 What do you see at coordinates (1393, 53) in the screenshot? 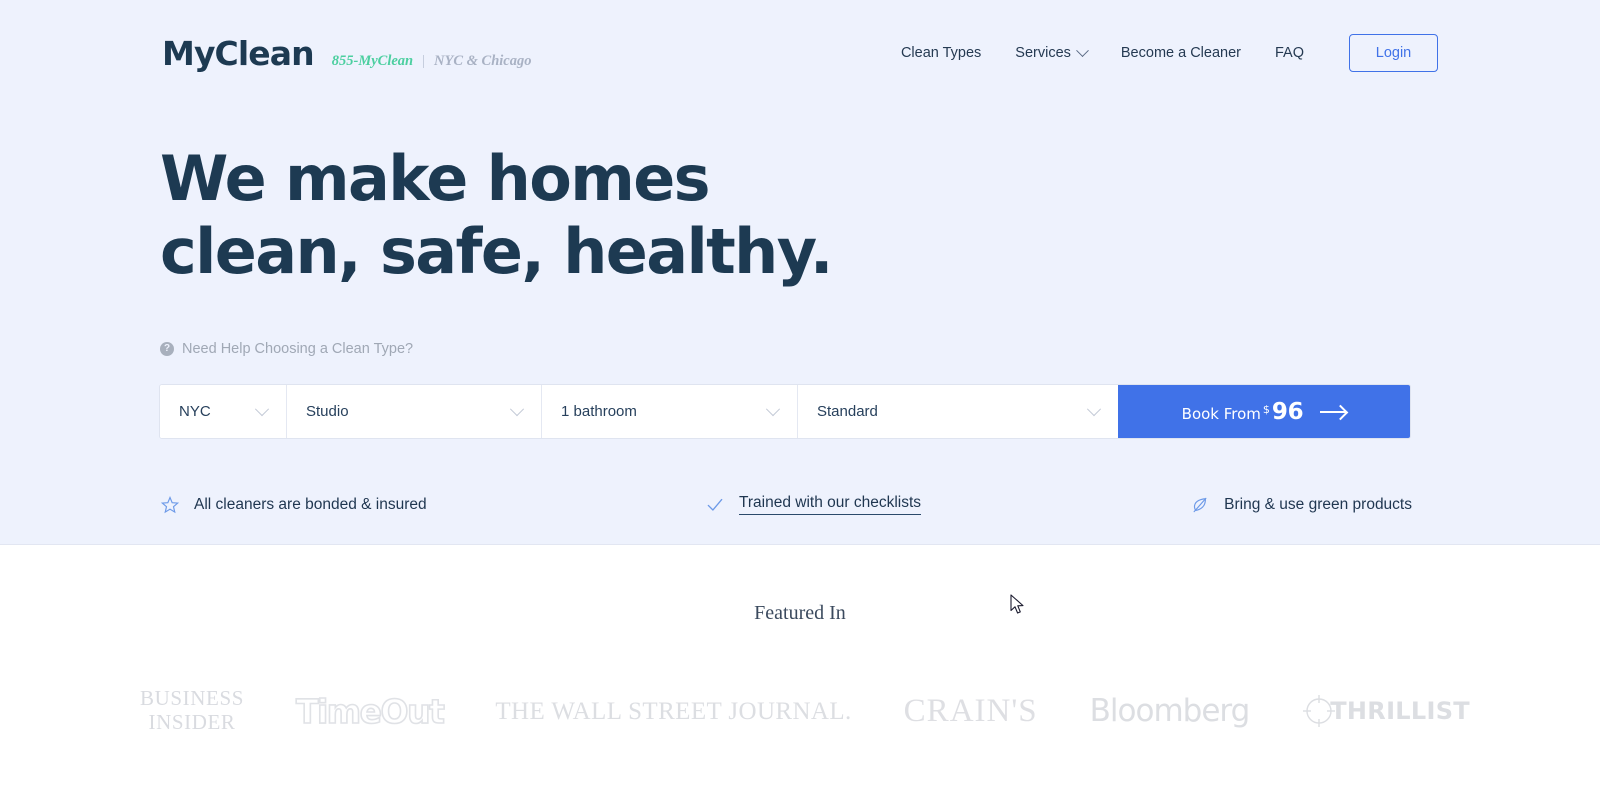
I see `login-button: Login` at bounding box center [1393, 53].